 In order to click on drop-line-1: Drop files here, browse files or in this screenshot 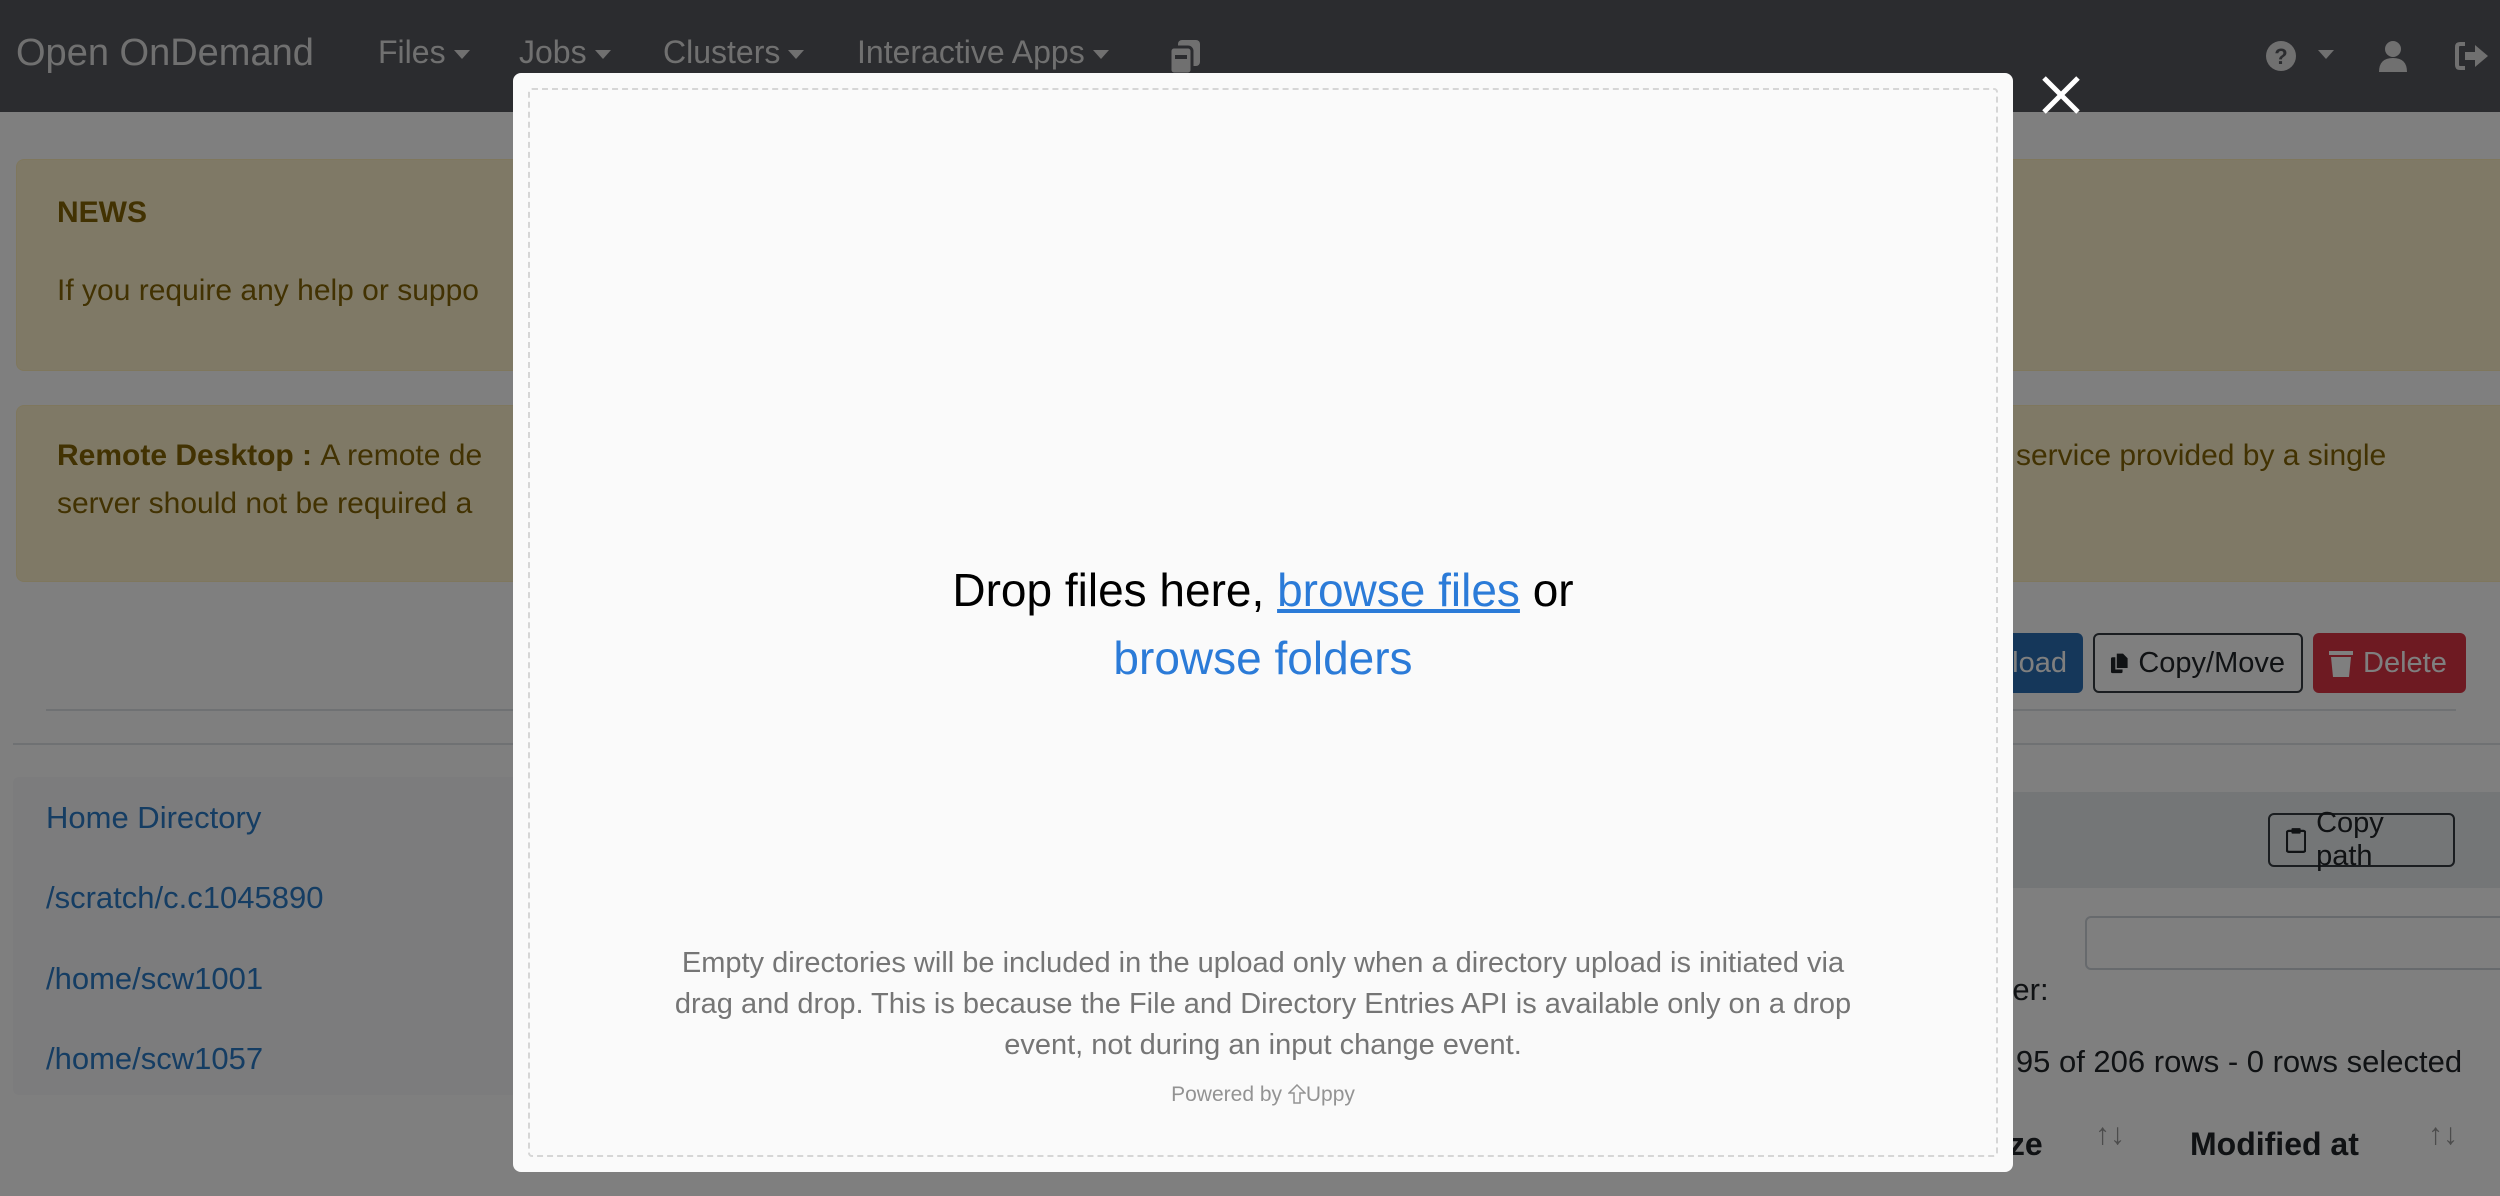, I will do `click(1263, 590)`.